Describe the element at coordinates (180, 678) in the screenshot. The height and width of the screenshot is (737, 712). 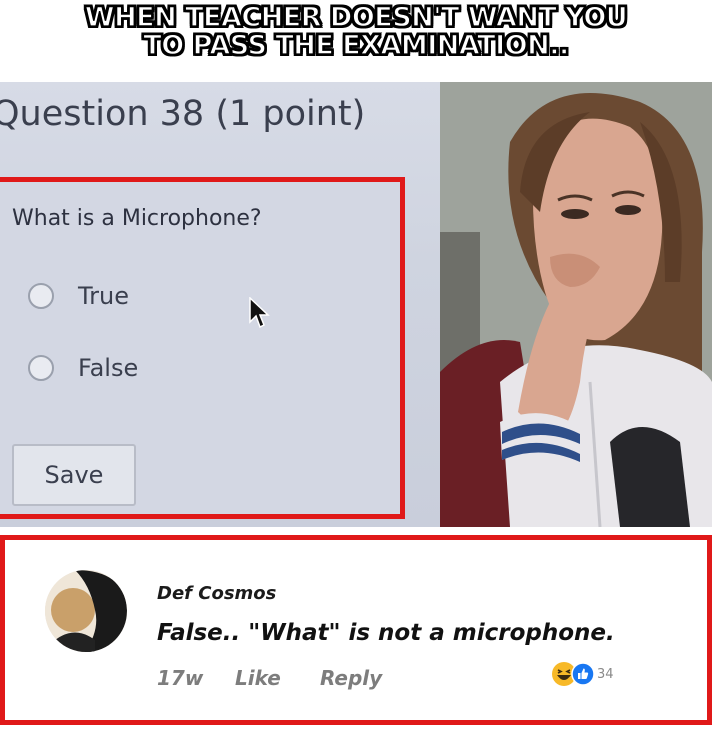
I see `comment-timestamp: 17w` at that location.